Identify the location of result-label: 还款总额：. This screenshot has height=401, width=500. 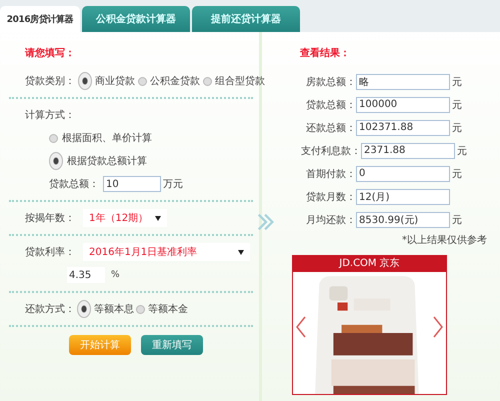
(330, 128).